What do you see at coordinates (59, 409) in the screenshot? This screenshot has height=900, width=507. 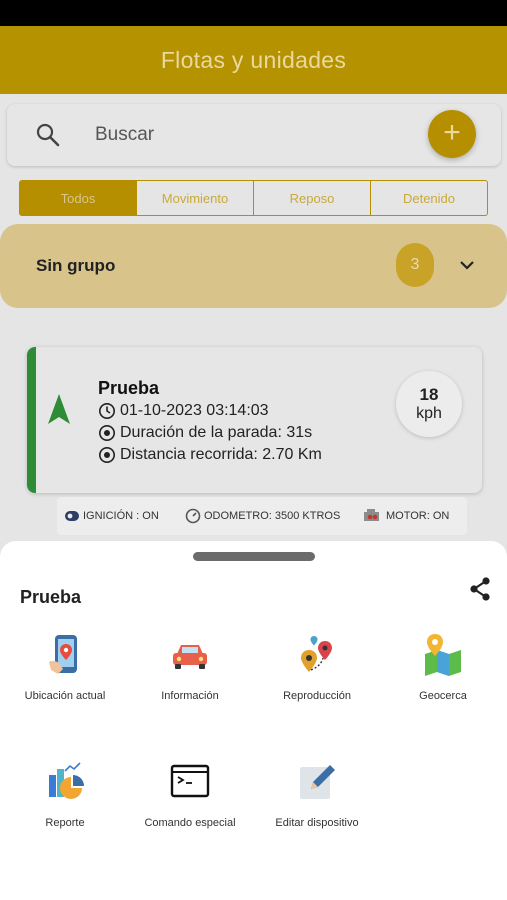 I see `navigation-arrow-icon` at bounding box center [59, 409].